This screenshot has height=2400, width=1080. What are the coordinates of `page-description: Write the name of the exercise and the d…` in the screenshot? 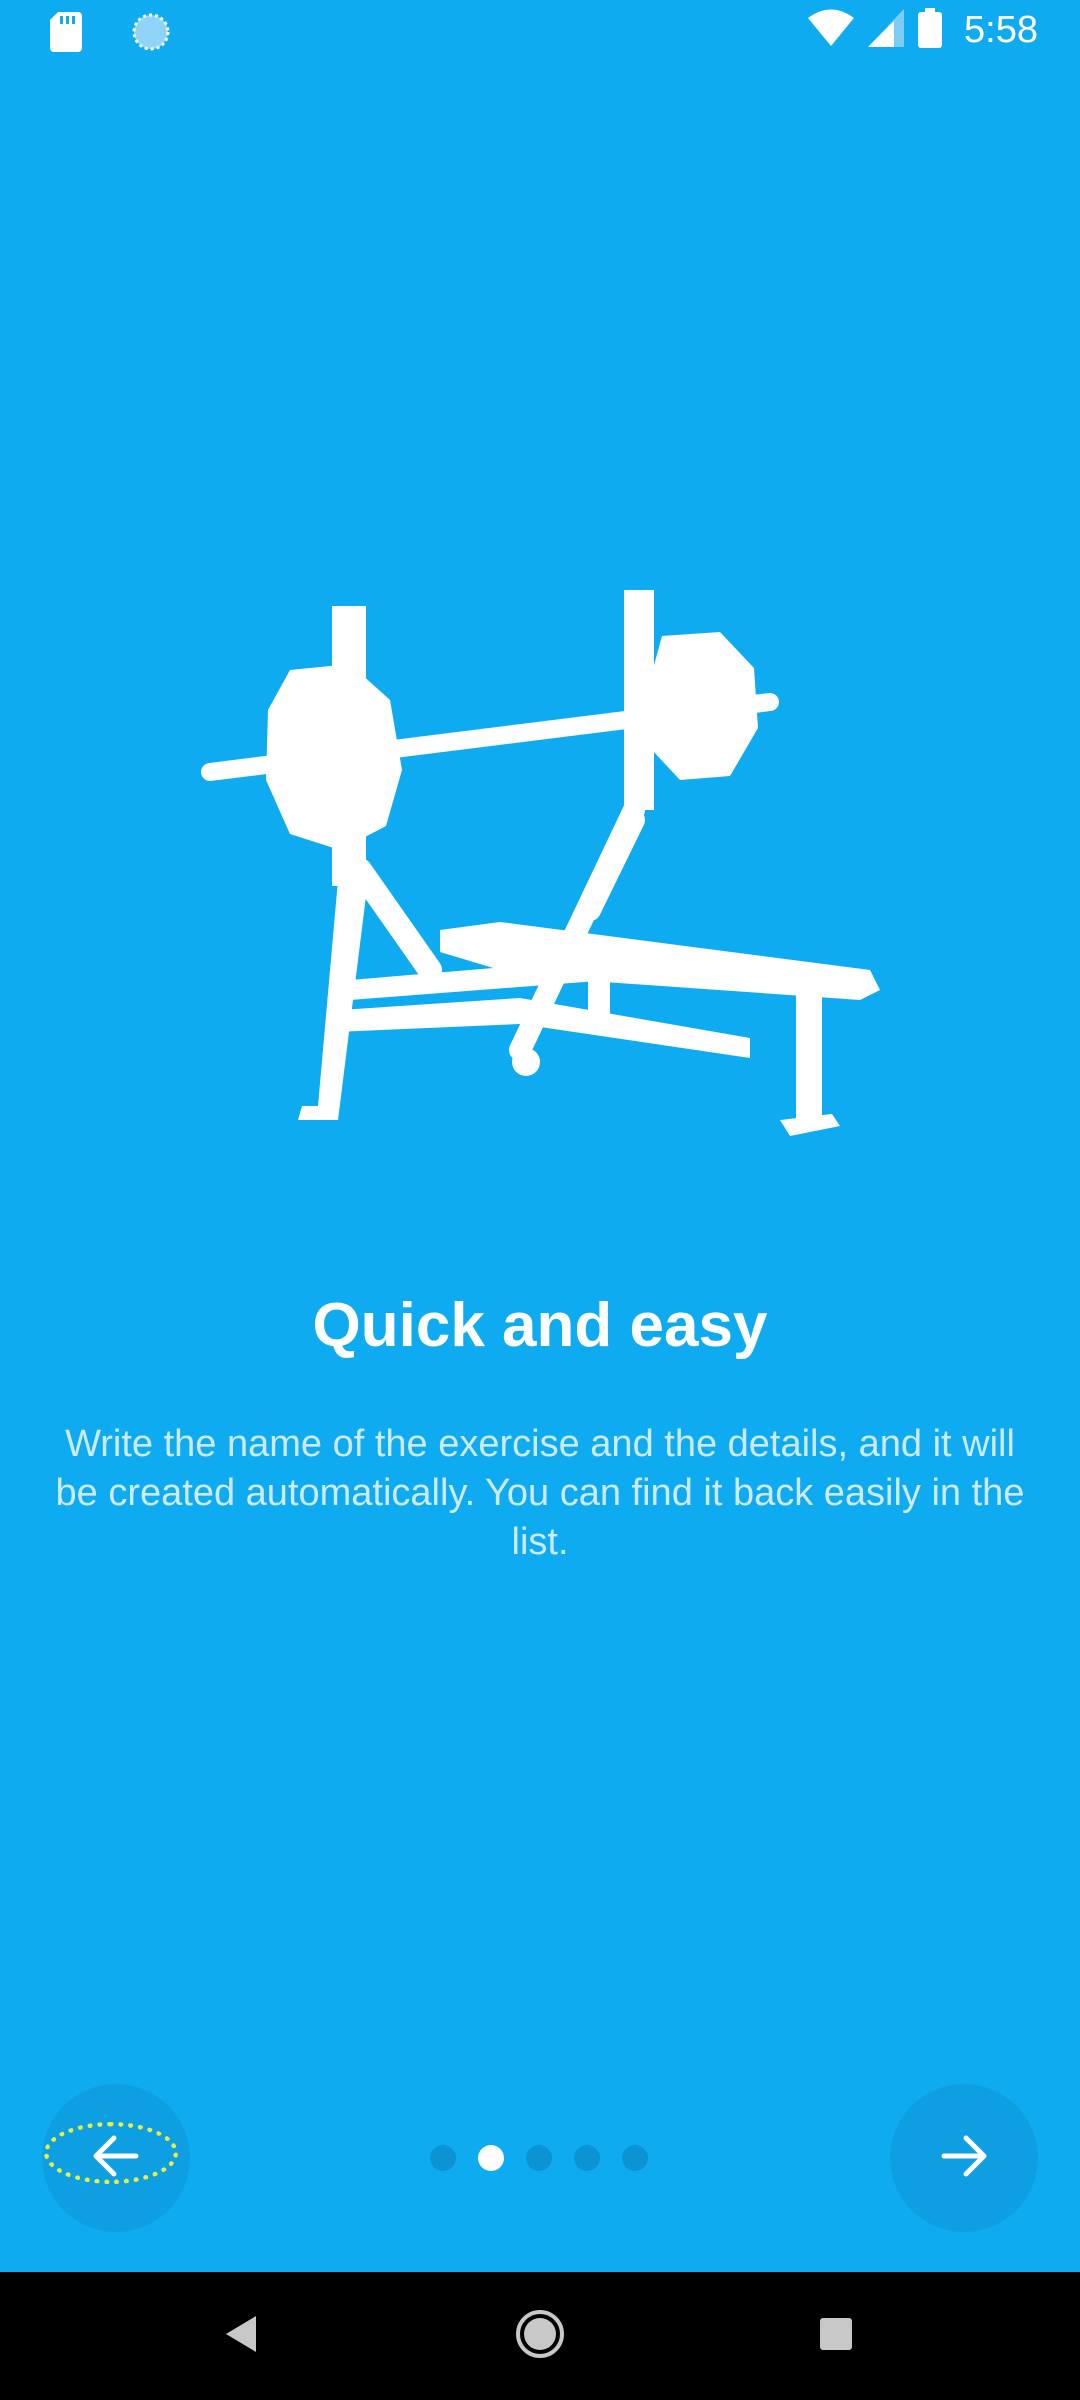 It's located at (540, 1493).